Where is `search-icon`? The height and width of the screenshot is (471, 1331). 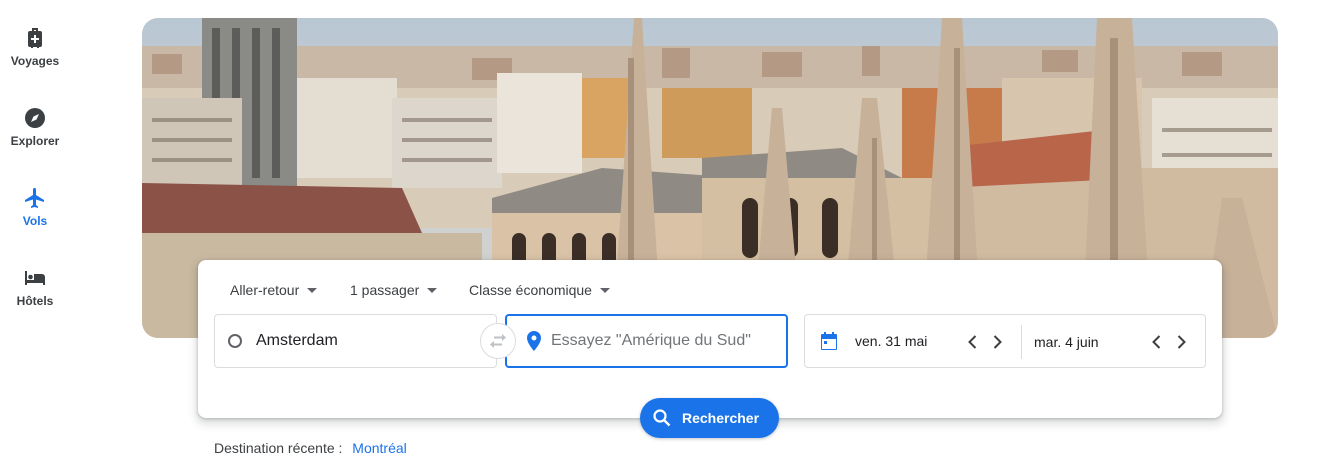 search-icon is located at coordinates (662, 418).